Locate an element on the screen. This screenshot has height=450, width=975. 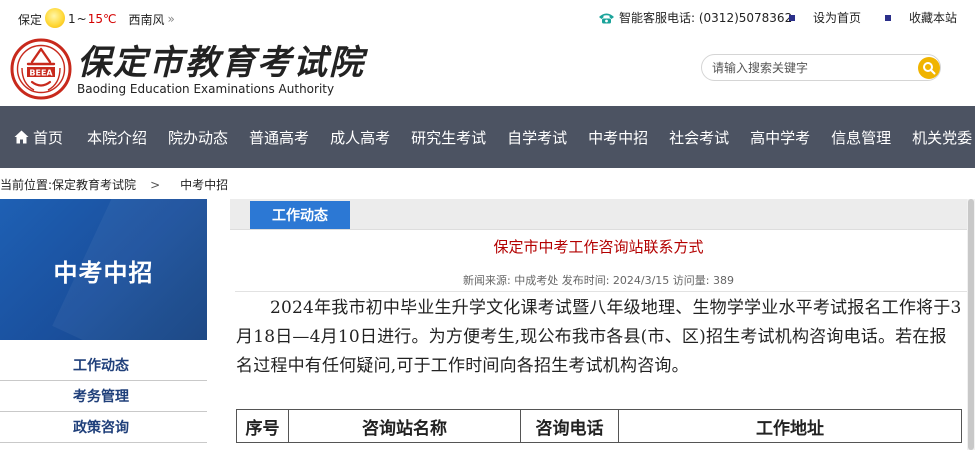
col-header-index: 序号 is located at coordinates (262, 426).